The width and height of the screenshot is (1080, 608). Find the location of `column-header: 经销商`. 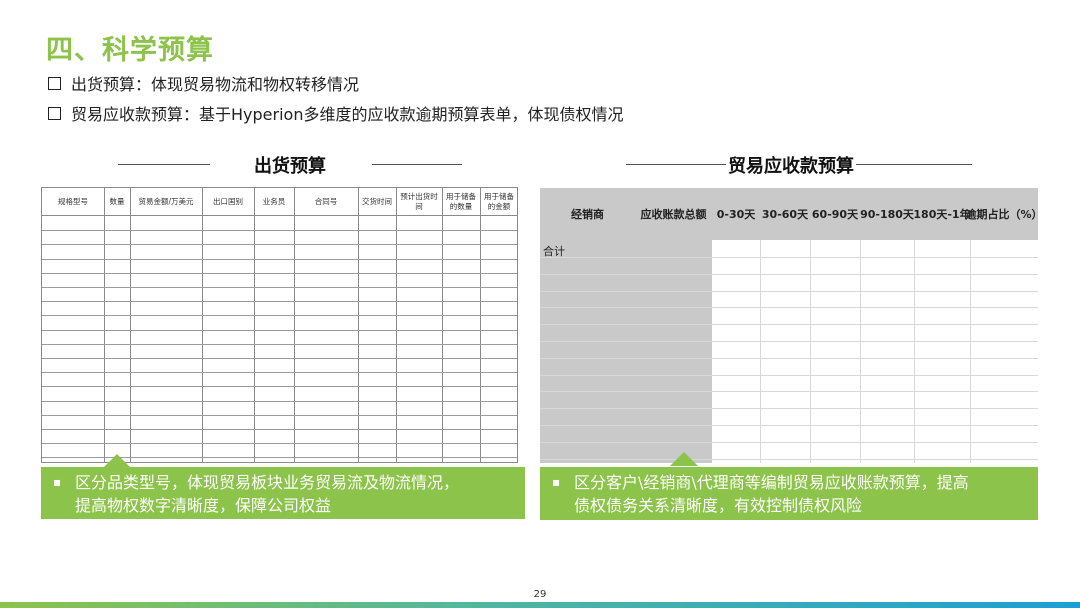

column-header: 经销商 is located at coordinates (587, 214).